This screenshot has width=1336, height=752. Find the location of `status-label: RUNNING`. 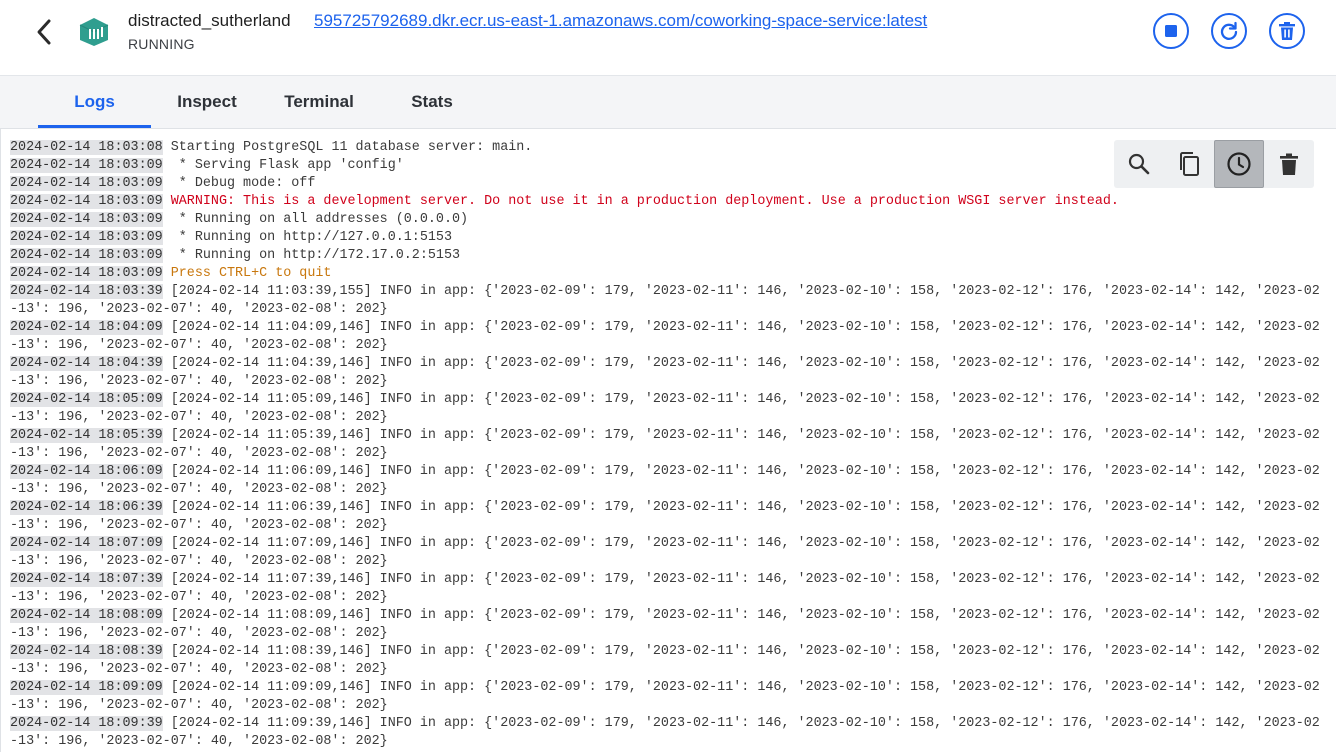

status-label: RUNNING is located at coordinates (161, 44).